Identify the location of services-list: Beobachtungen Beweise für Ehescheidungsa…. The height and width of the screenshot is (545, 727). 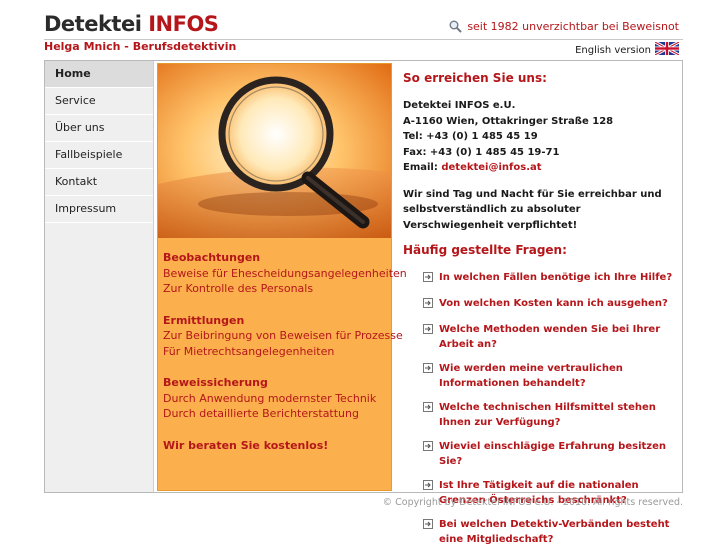
(285, 351).